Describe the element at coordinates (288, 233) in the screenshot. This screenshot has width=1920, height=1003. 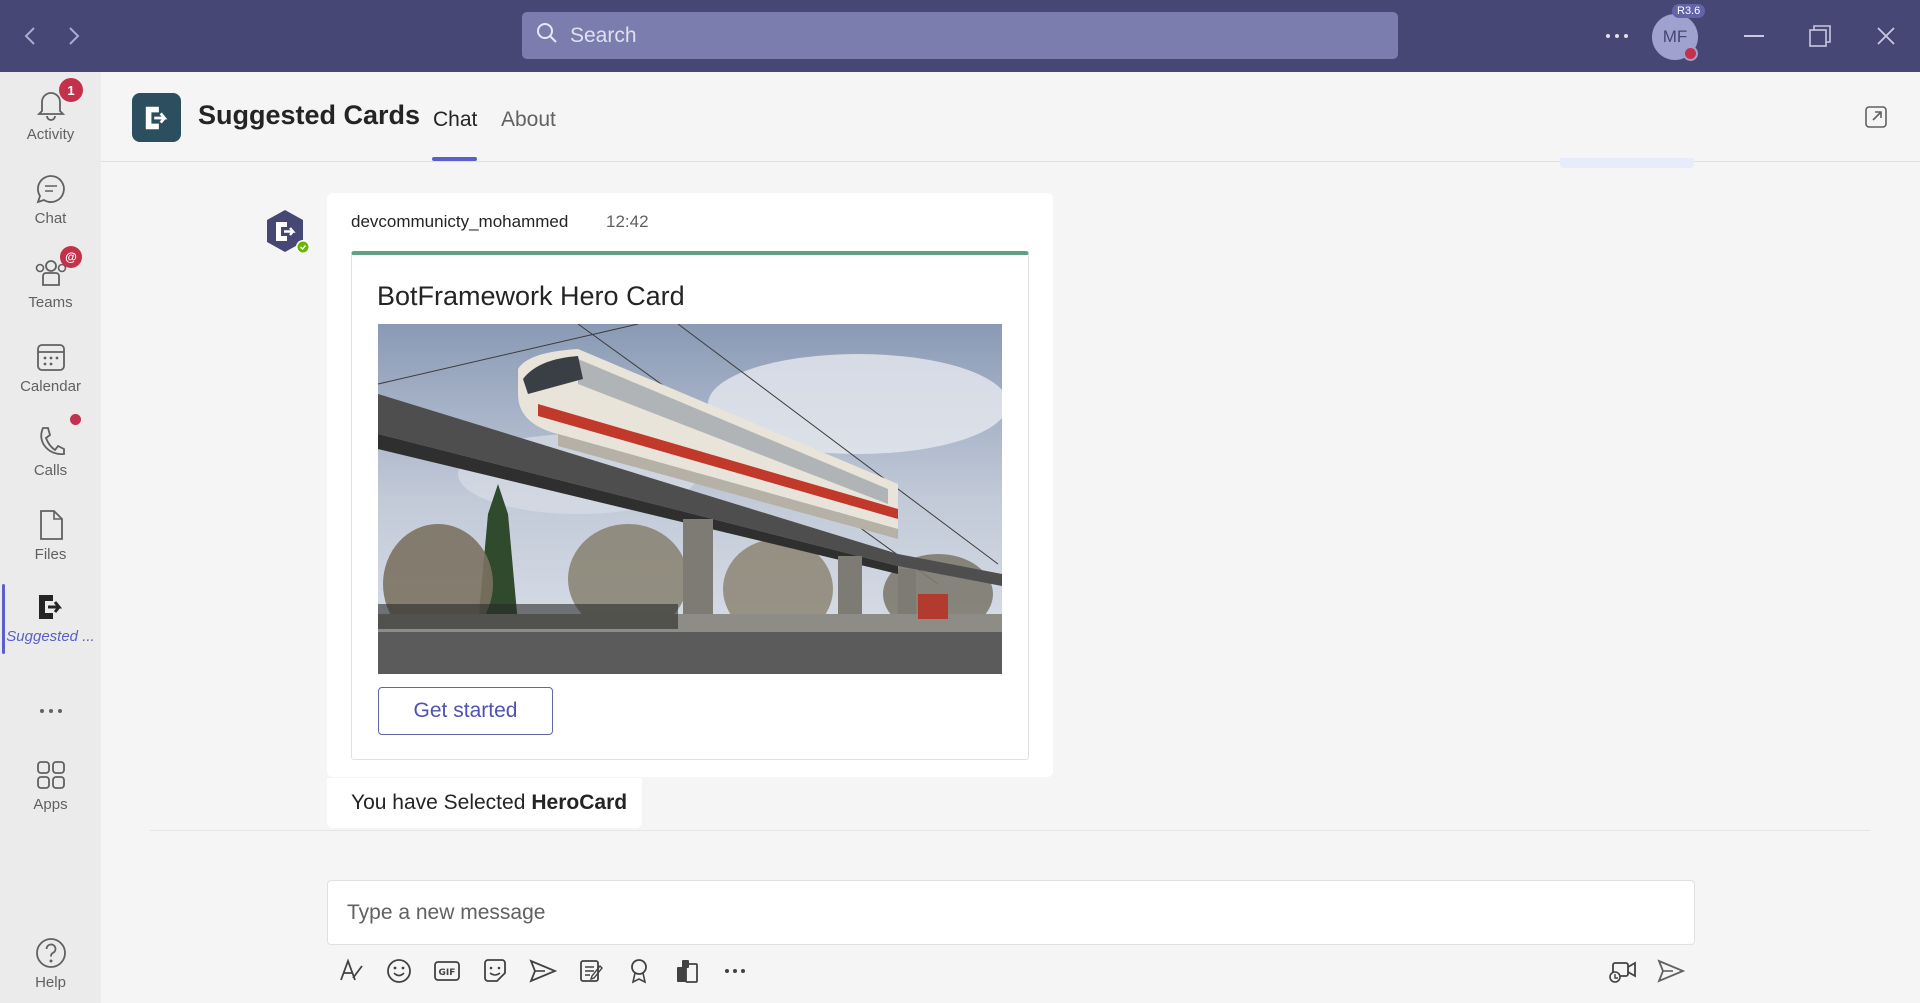
I see `bot-avatar` at that location.